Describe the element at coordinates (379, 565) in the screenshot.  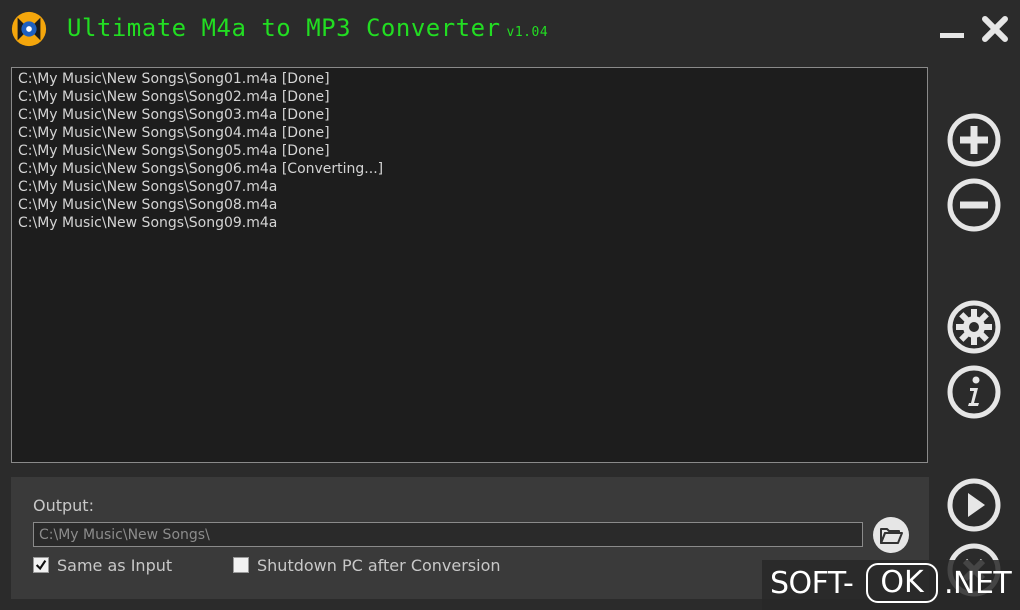
I see `shutdown-label: Shutdown PC after Conversion` at that location.